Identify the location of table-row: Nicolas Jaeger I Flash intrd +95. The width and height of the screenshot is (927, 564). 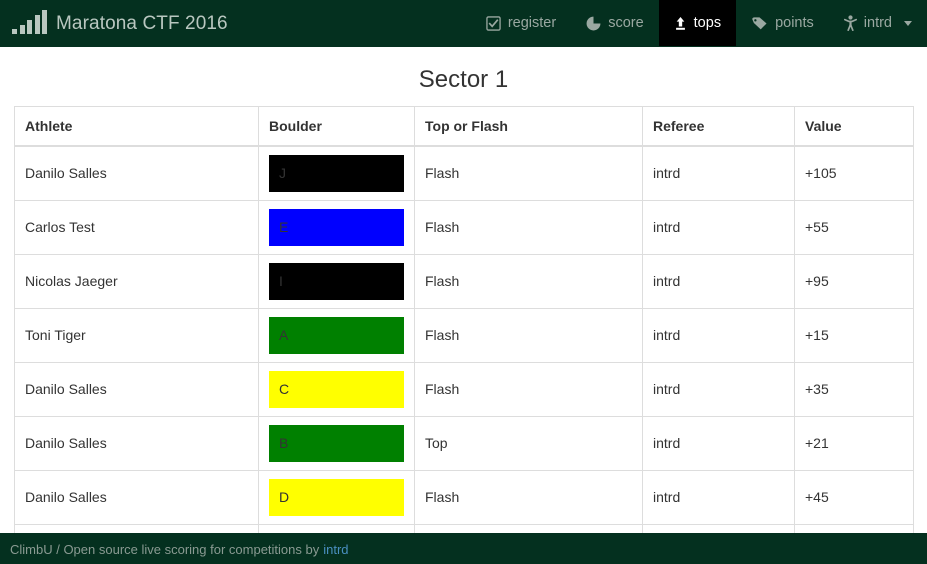
(464, 281).